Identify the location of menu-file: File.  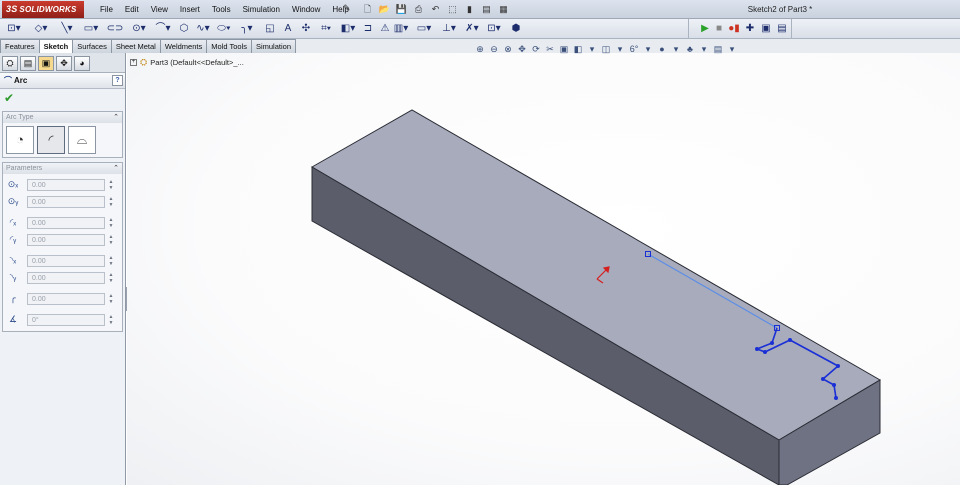
(106, 9).